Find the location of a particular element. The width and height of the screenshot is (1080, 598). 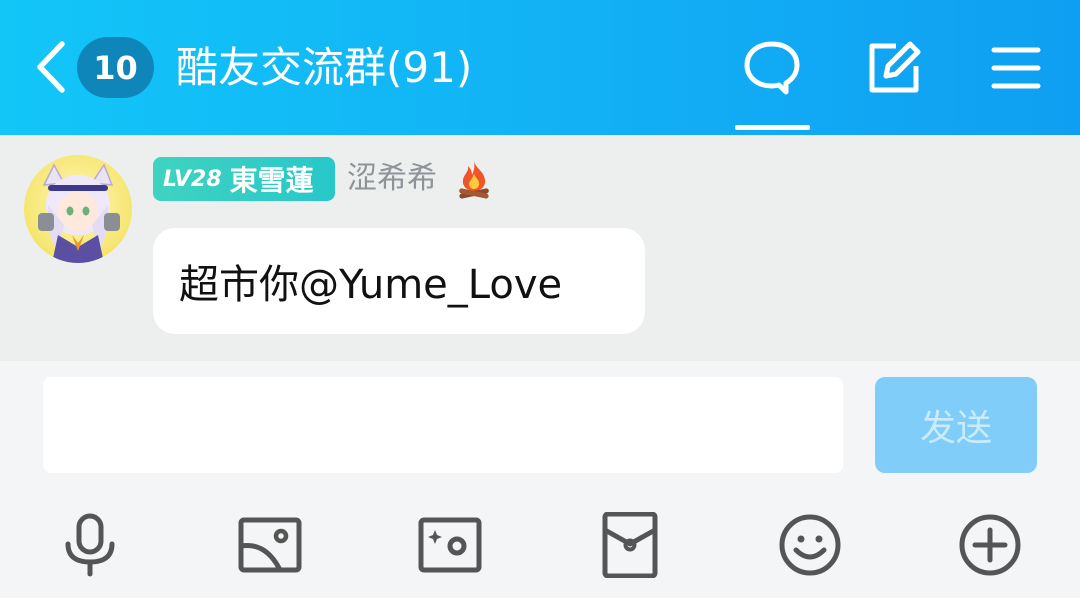

red-packet-button is located at coordinates (630, 545).